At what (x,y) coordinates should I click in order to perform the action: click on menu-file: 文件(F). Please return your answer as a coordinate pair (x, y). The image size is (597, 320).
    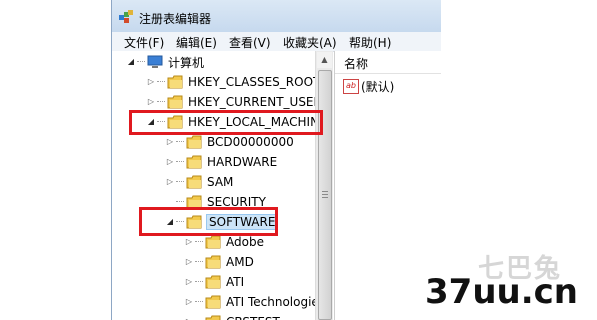
    Looking at the image, I should click on (144, 42).